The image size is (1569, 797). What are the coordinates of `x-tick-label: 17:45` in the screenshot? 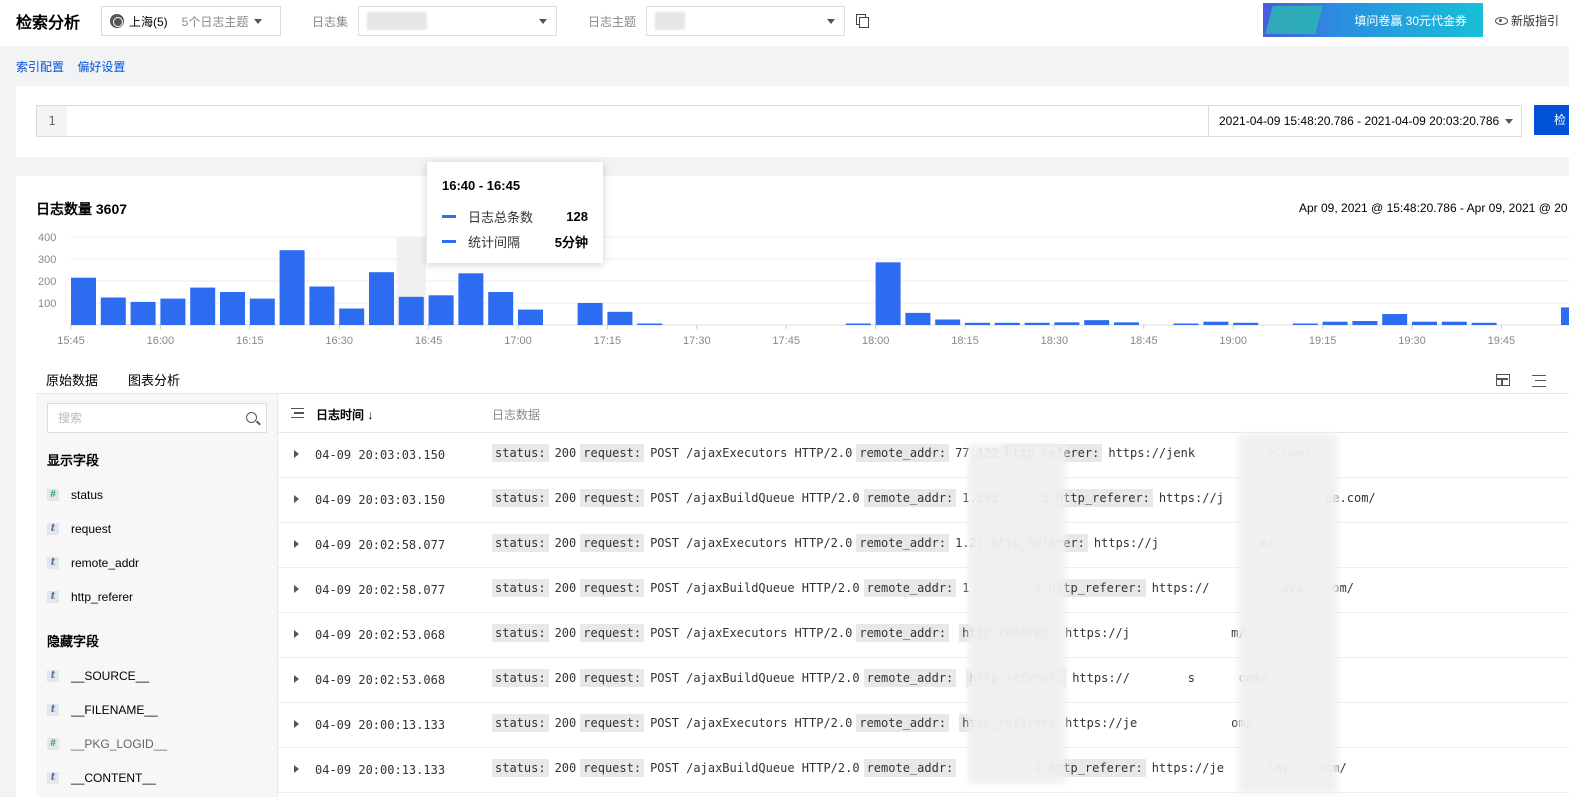 It's located at (786, 341).